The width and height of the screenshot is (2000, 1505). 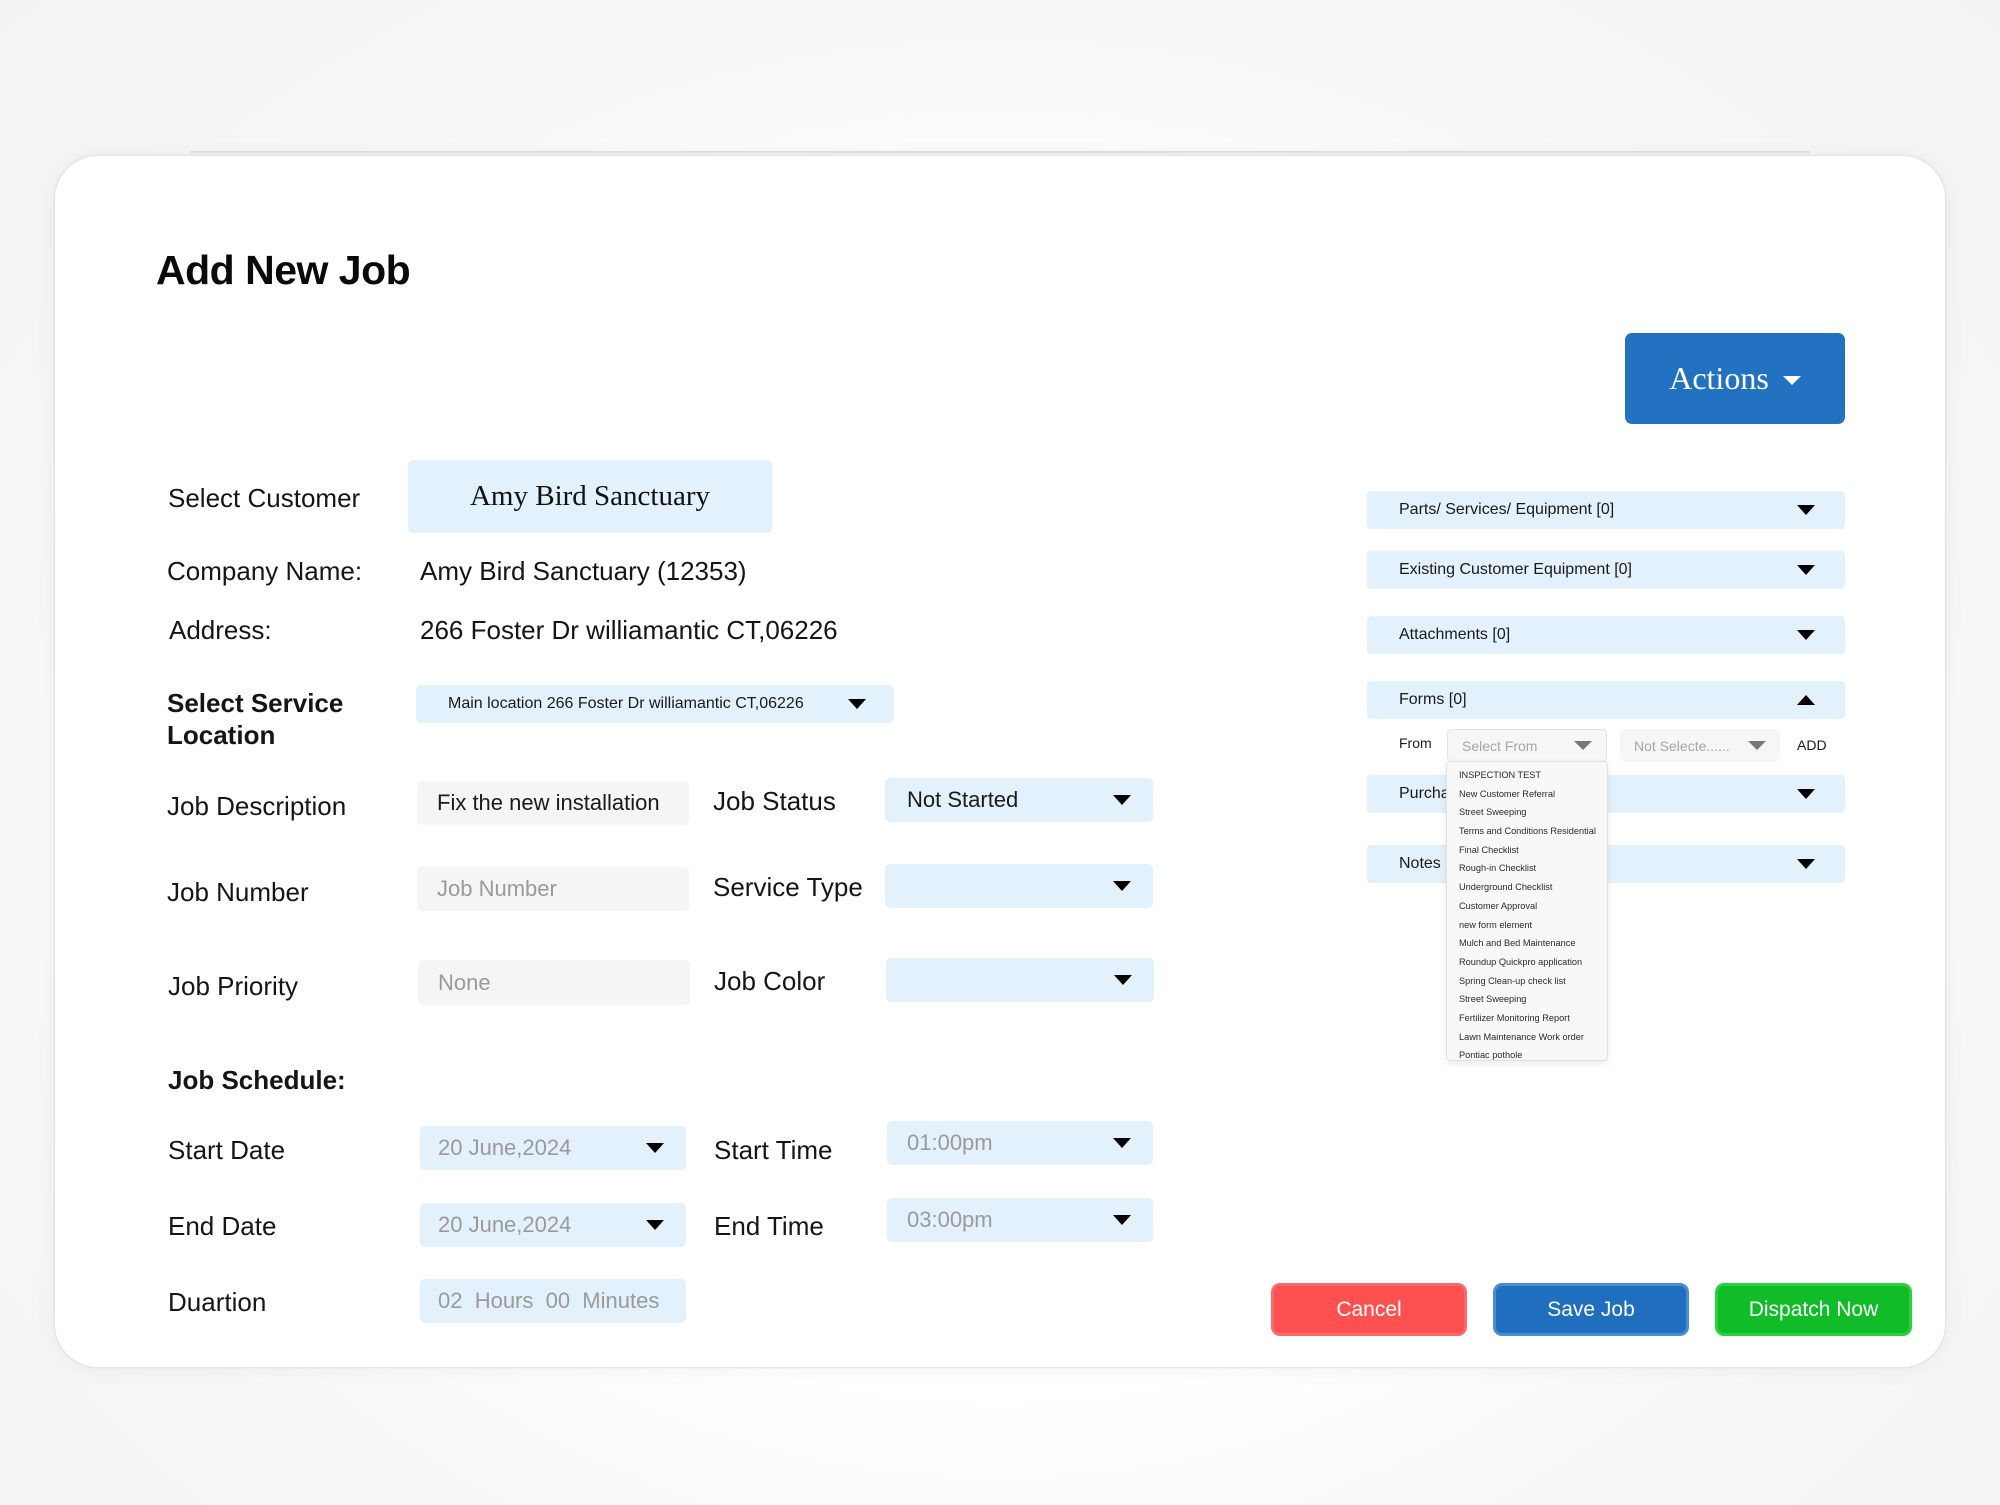 I want to click on accordion-label: Existing Customer Equipment [0], so click(x=1515, y=569).